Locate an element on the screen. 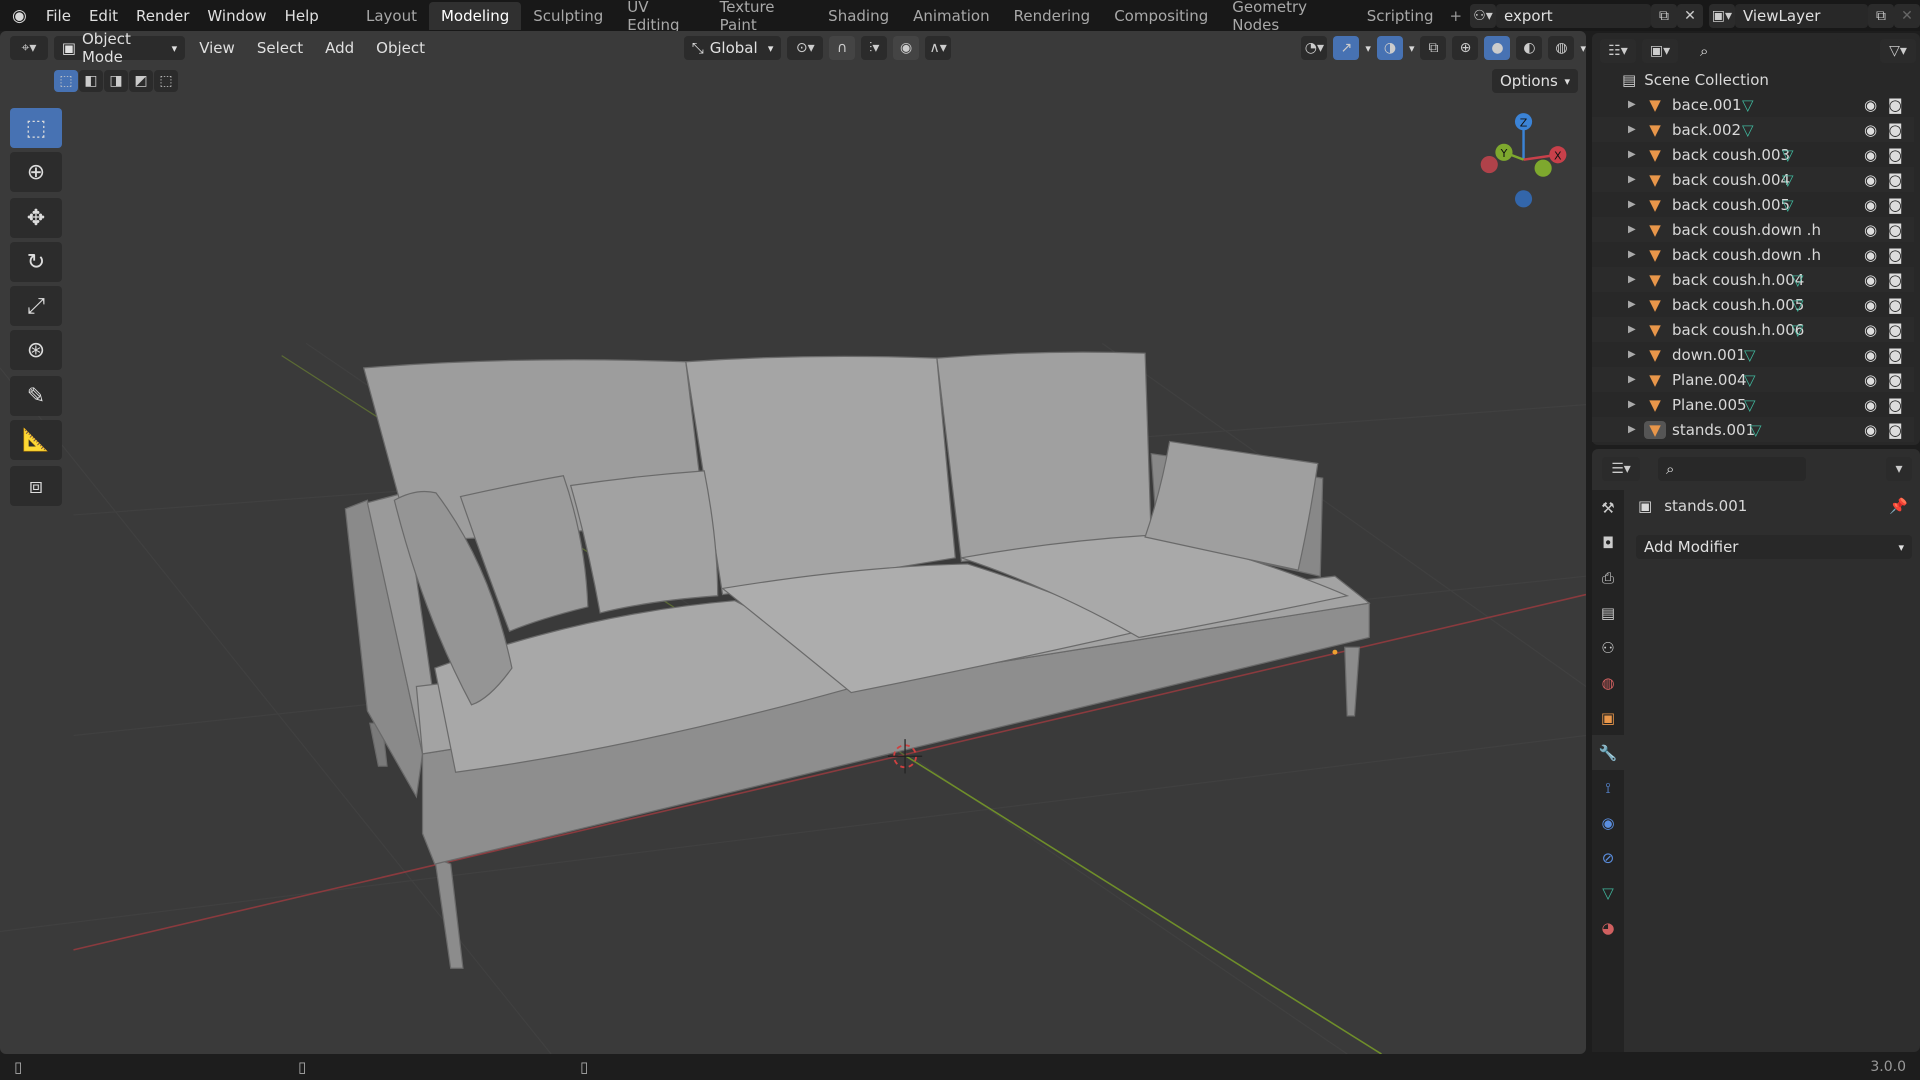 The height and width of the screenshot is (1080, 1920). measure-tool-icon: 📐 is located at coordinates (36, 440).